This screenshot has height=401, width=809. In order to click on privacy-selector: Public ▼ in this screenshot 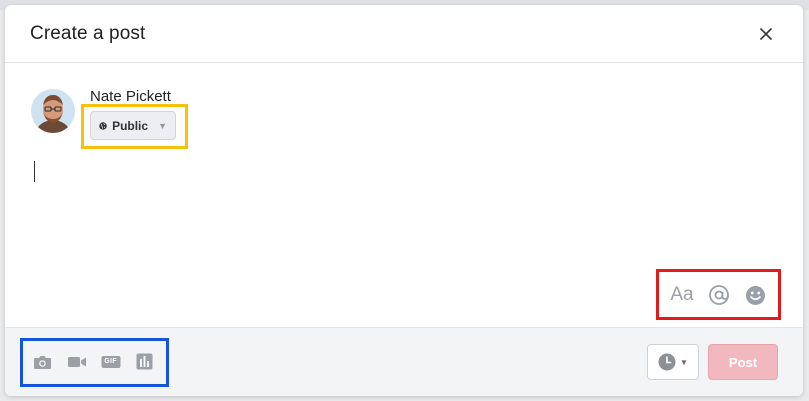, I will do `click(133, 125)`.